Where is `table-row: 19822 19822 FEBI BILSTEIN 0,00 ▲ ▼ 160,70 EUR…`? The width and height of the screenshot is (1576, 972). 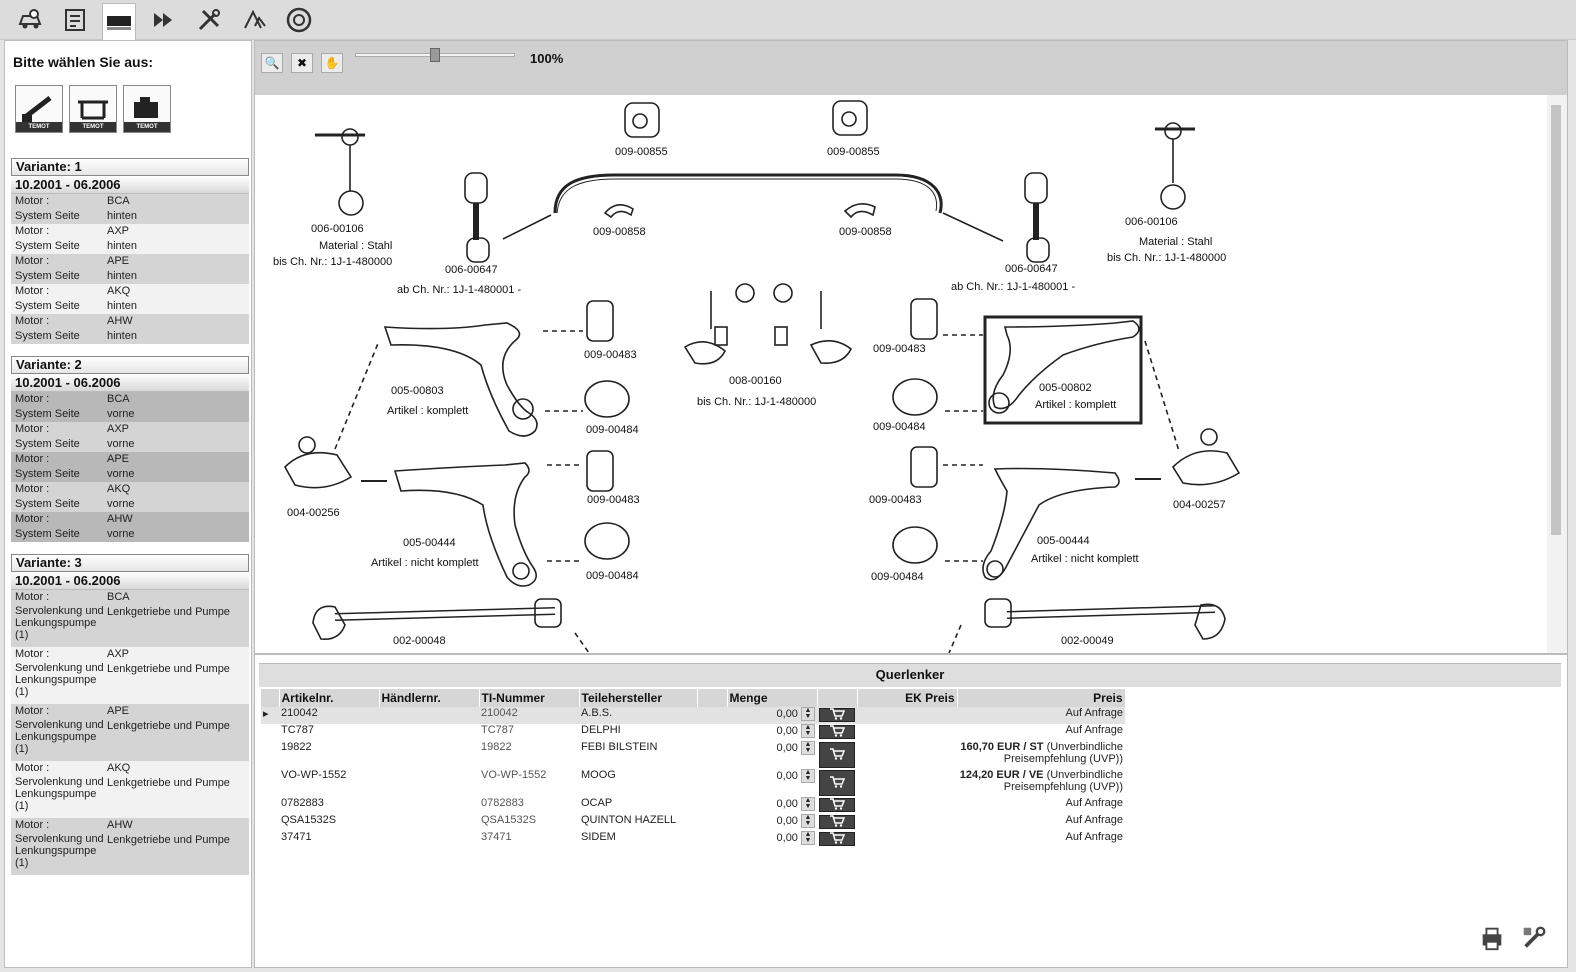 table-row: 19822 19822 FEBI BILSTEIN 0,00 ▲ ▼ 160,70 EUR… is located at coordinates (693, 755).